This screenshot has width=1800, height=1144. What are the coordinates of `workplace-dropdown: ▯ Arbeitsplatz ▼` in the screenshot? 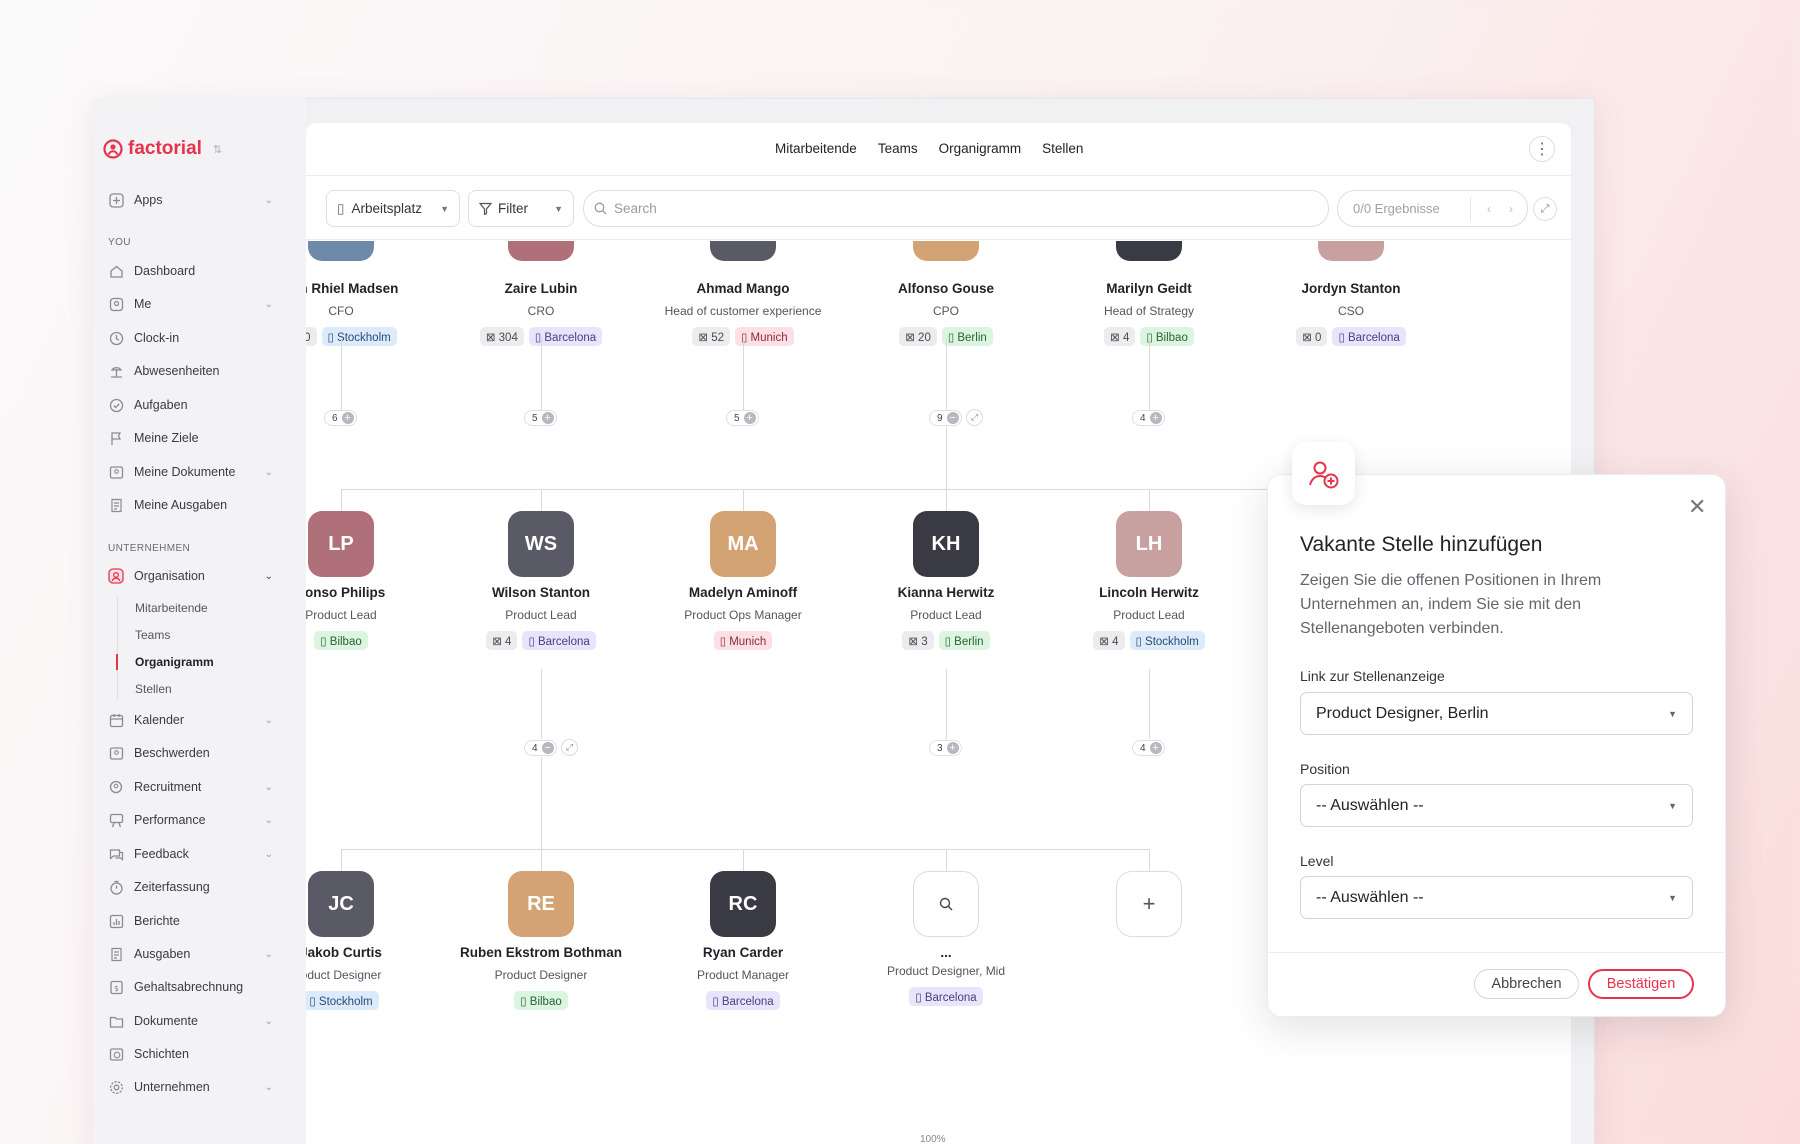 It's located at (393, 208).